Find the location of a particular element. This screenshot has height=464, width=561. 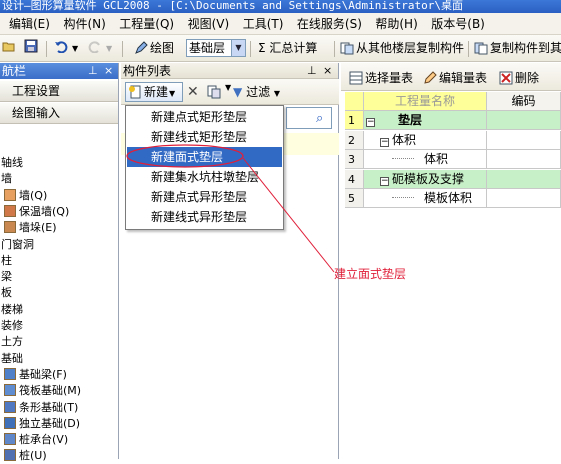

annotation-text: 建立面式垫层 is located at coordinates (370, 274).